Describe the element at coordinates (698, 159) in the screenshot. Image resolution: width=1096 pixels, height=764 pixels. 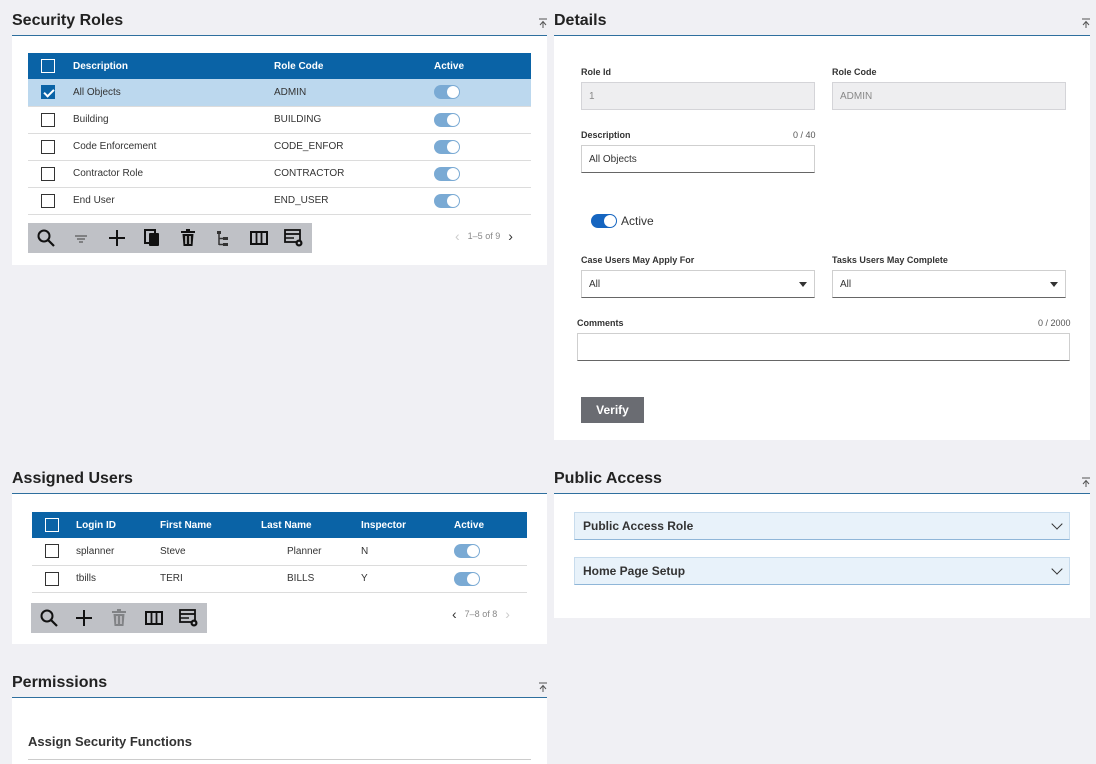
I see `description-input: All Objects` at that location.